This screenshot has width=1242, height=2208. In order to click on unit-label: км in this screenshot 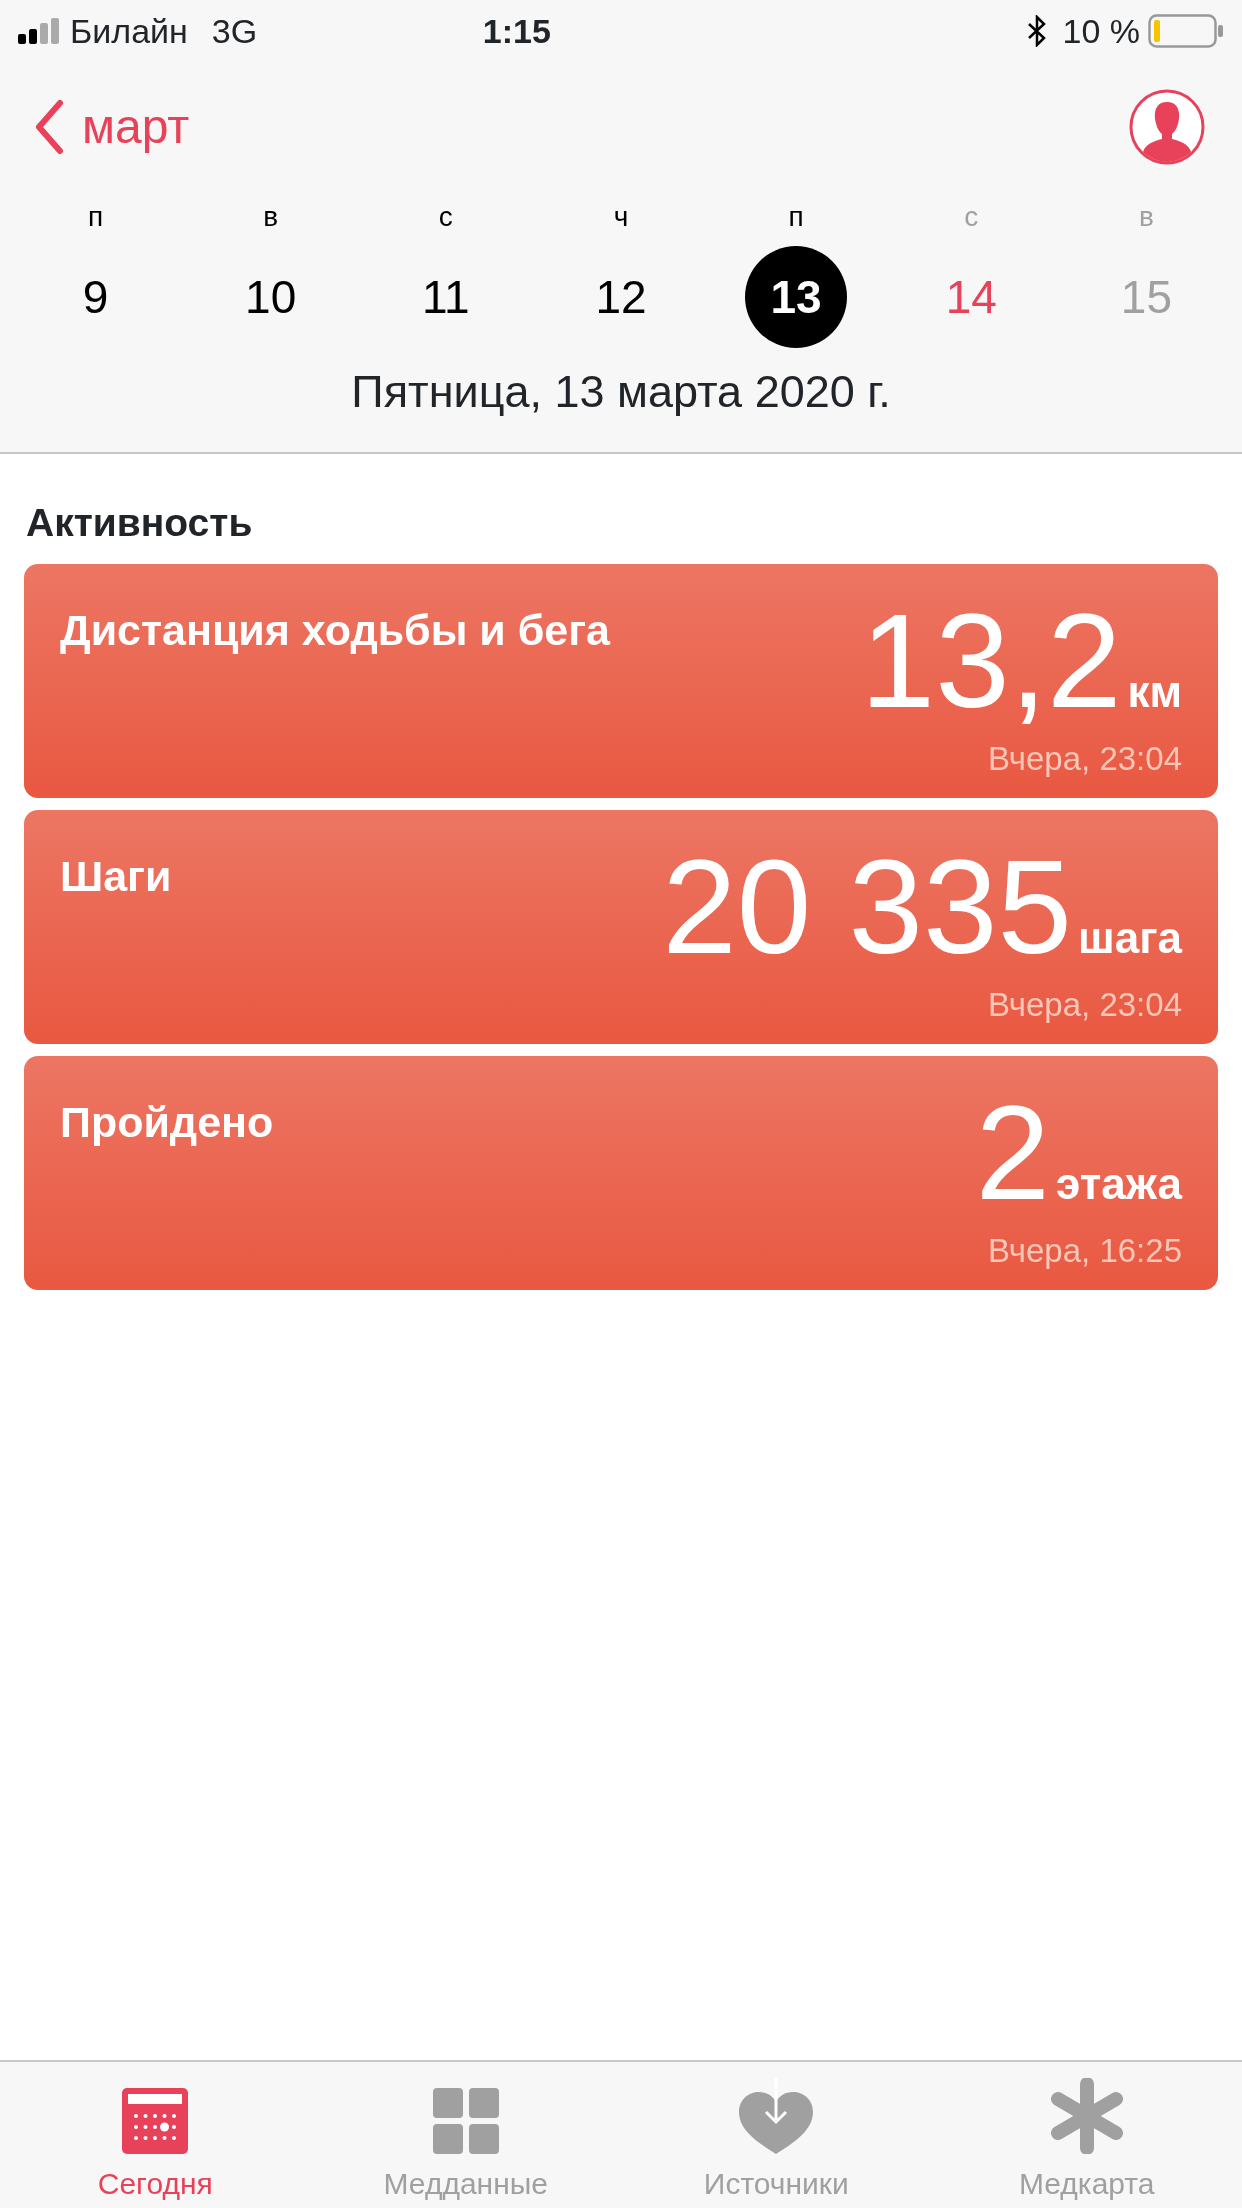, I will do `click(1154, 692)`.